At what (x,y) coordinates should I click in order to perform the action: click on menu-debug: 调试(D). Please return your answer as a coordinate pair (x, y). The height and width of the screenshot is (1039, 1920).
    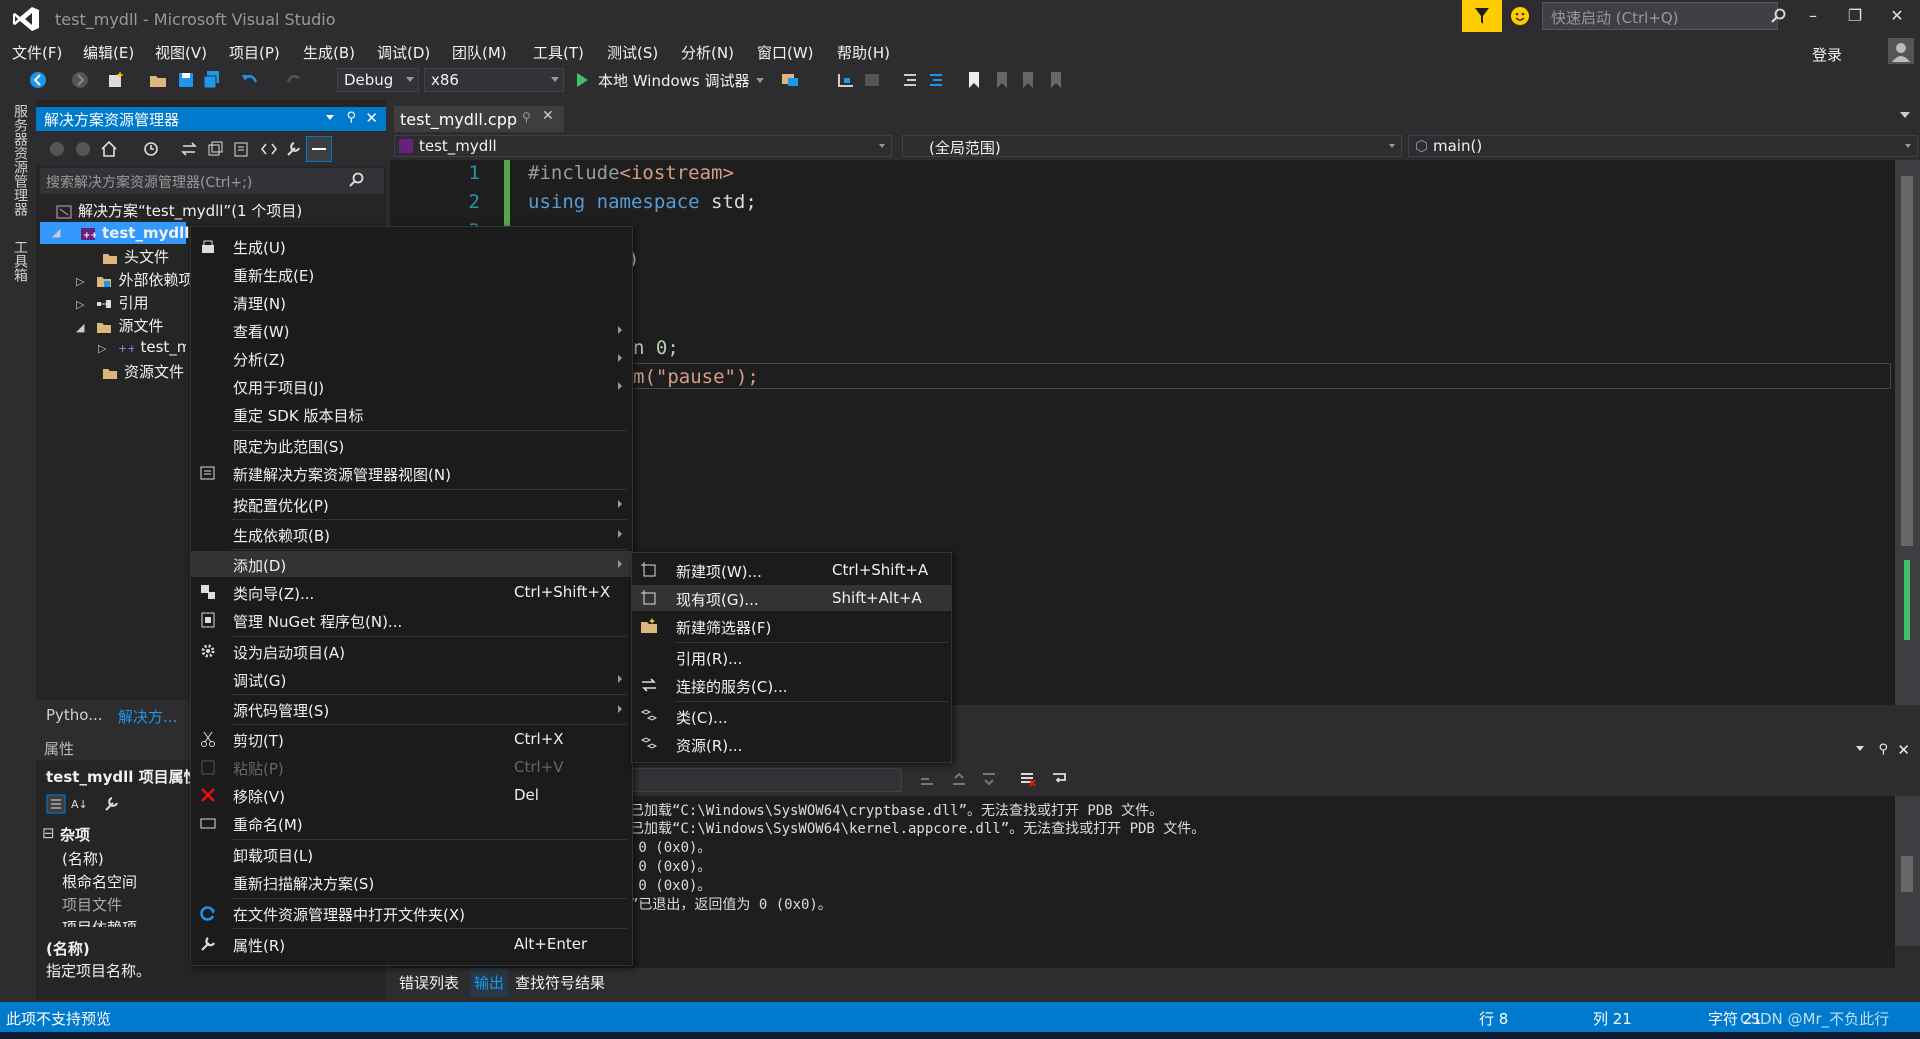
    Looking at the image, I should click on (403, 52).